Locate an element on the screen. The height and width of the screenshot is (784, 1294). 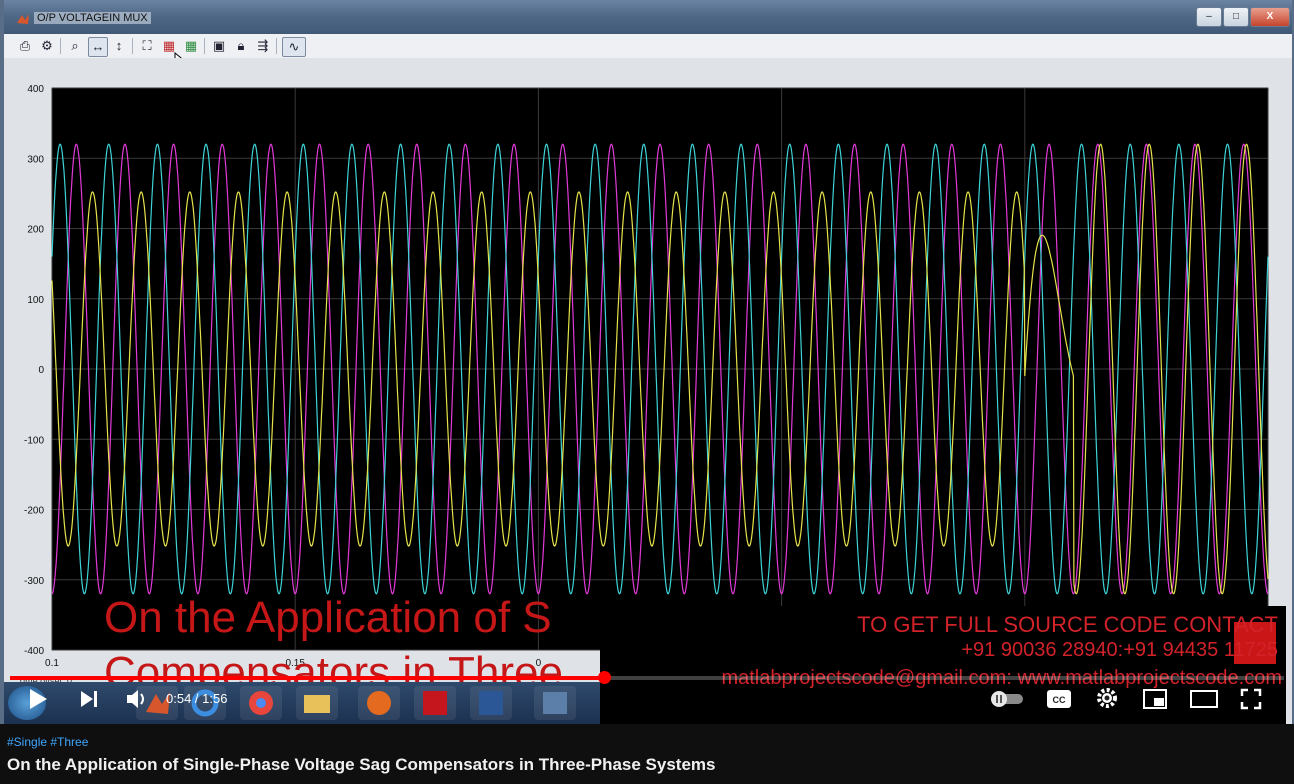
word-icon is located at coordinates (491, 703).